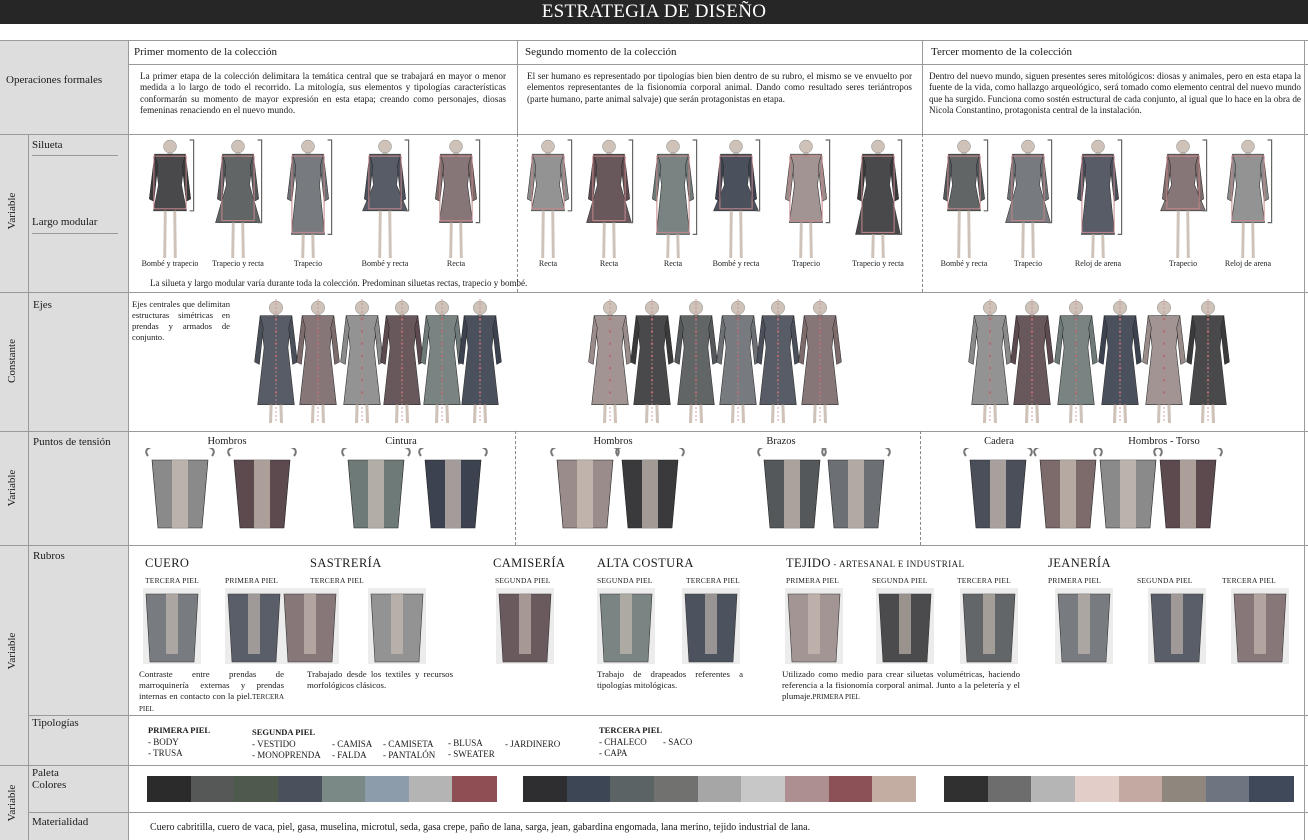  I want to click on rubro-tejido-name: TEJIDO, so click(808, 563).